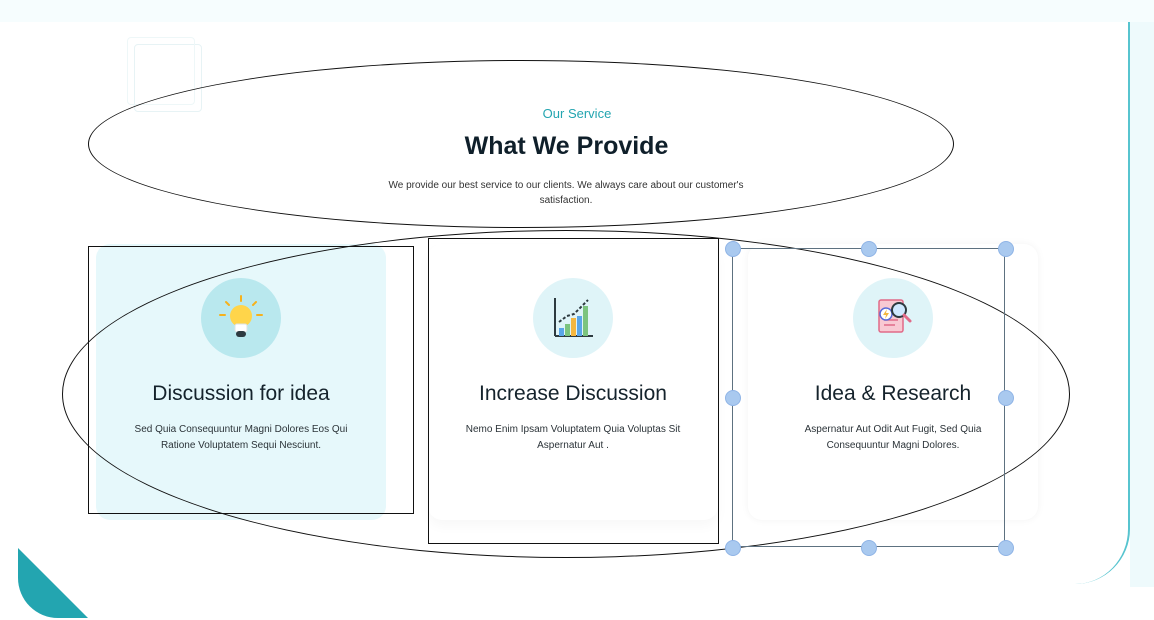 This screenshot has width=1154, height=620. What do you see at coordinates (1006, 398) in the screenshot?
I see `resize-handle-right` at bounding box center [1006, 398].